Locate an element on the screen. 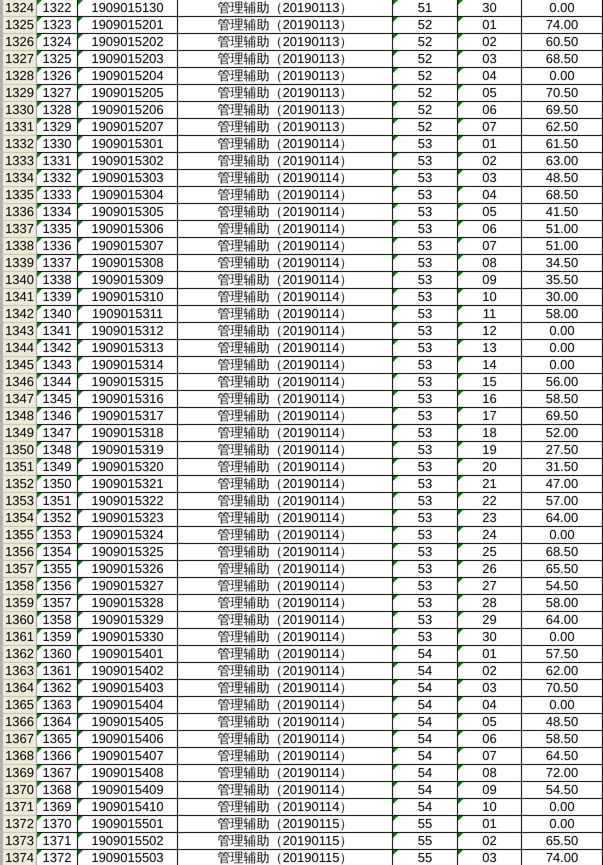 The image size is (603, 865). row-header: 1332 is located at coordinates (18, 144).